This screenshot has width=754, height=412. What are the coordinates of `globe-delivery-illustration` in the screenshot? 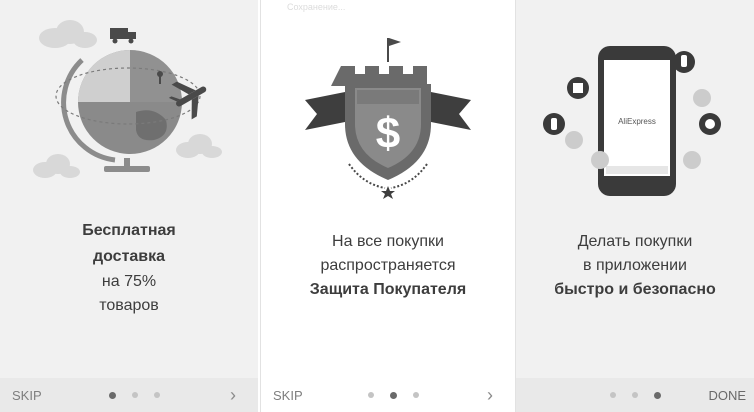 It's located at (127, 99).